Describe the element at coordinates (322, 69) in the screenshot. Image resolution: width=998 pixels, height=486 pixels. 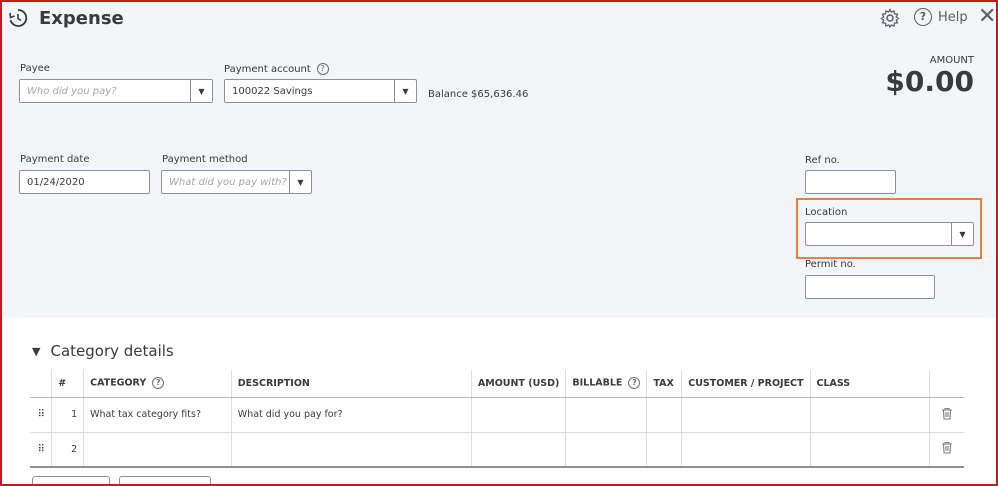
I see `payment-account-help-icon: ?` at that location.